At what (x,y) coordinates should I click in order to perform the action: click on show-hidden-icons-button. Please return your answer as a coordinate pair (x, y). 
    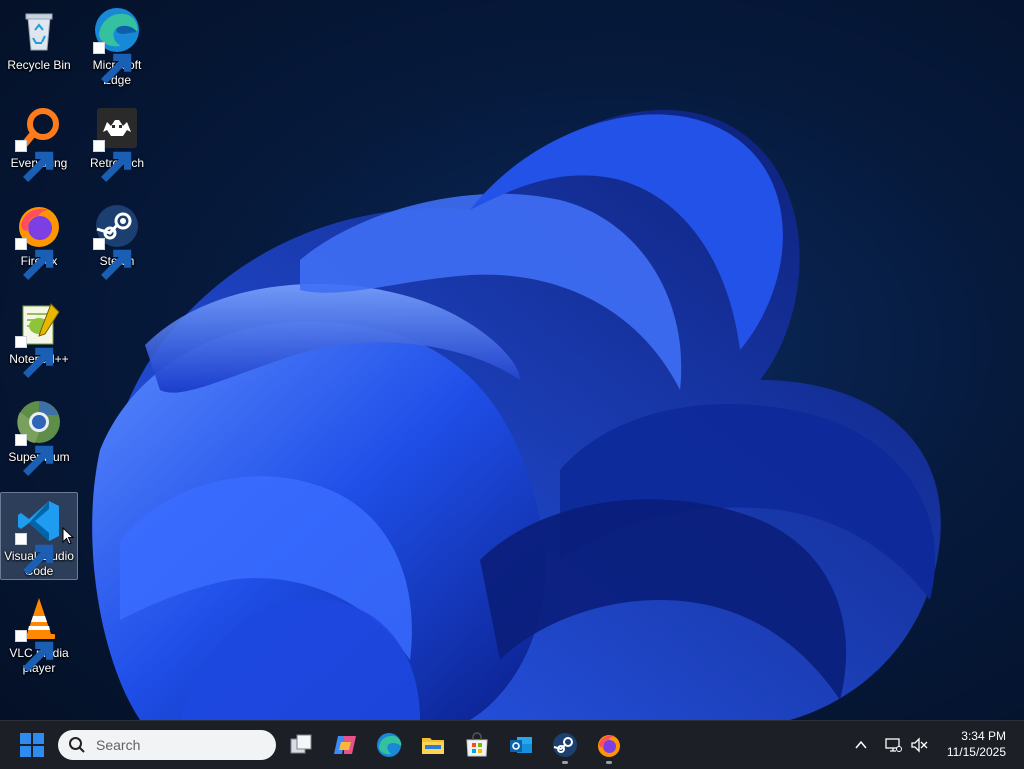
    Looking at the image, I should click on (861, 745).